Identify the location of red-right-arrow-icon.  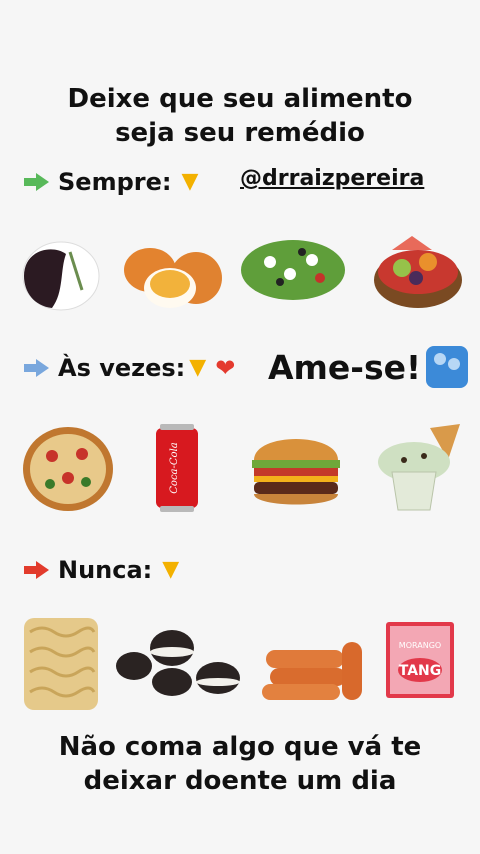
(37, 570).